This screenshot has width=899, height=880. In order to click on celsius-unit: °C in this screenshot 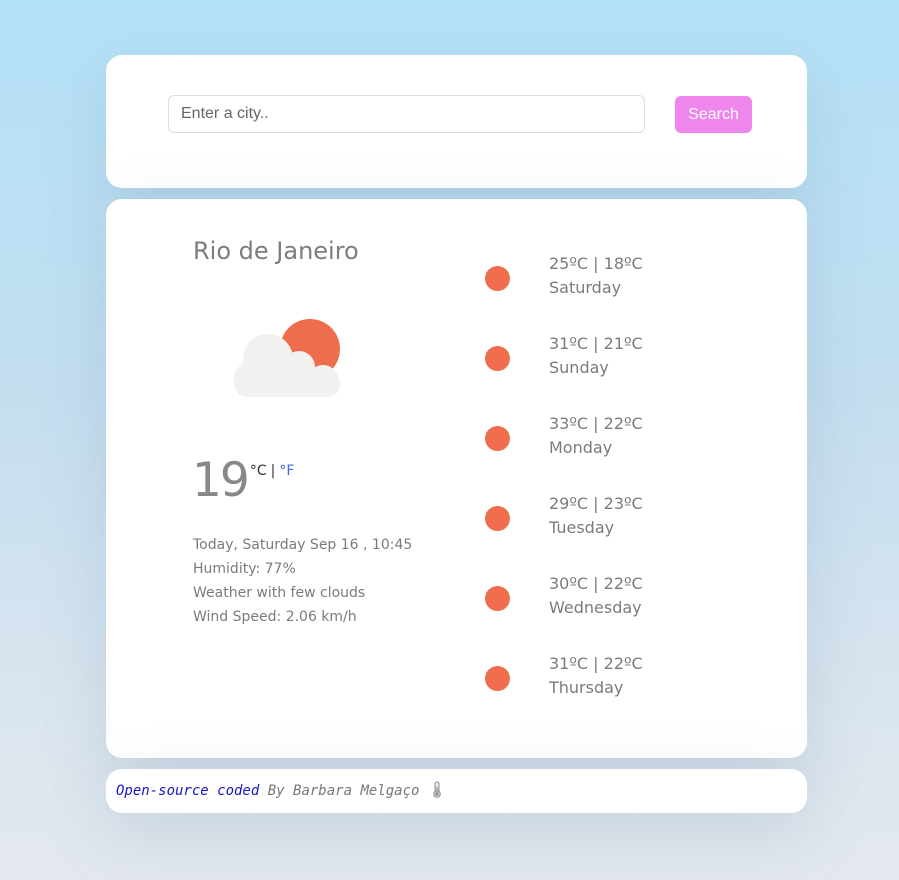, I will do `click(258, 471)`.